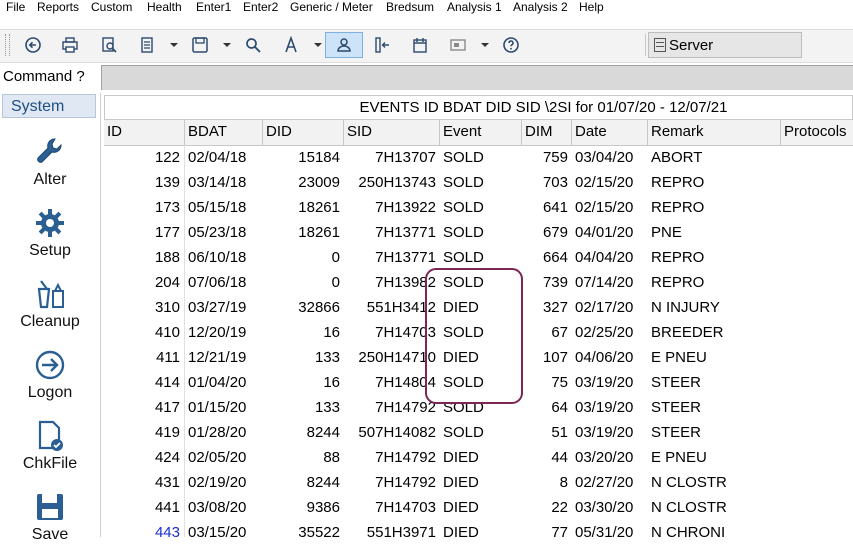 The image size is (853, 560). I want to click on card-icon, so click(458, 45).